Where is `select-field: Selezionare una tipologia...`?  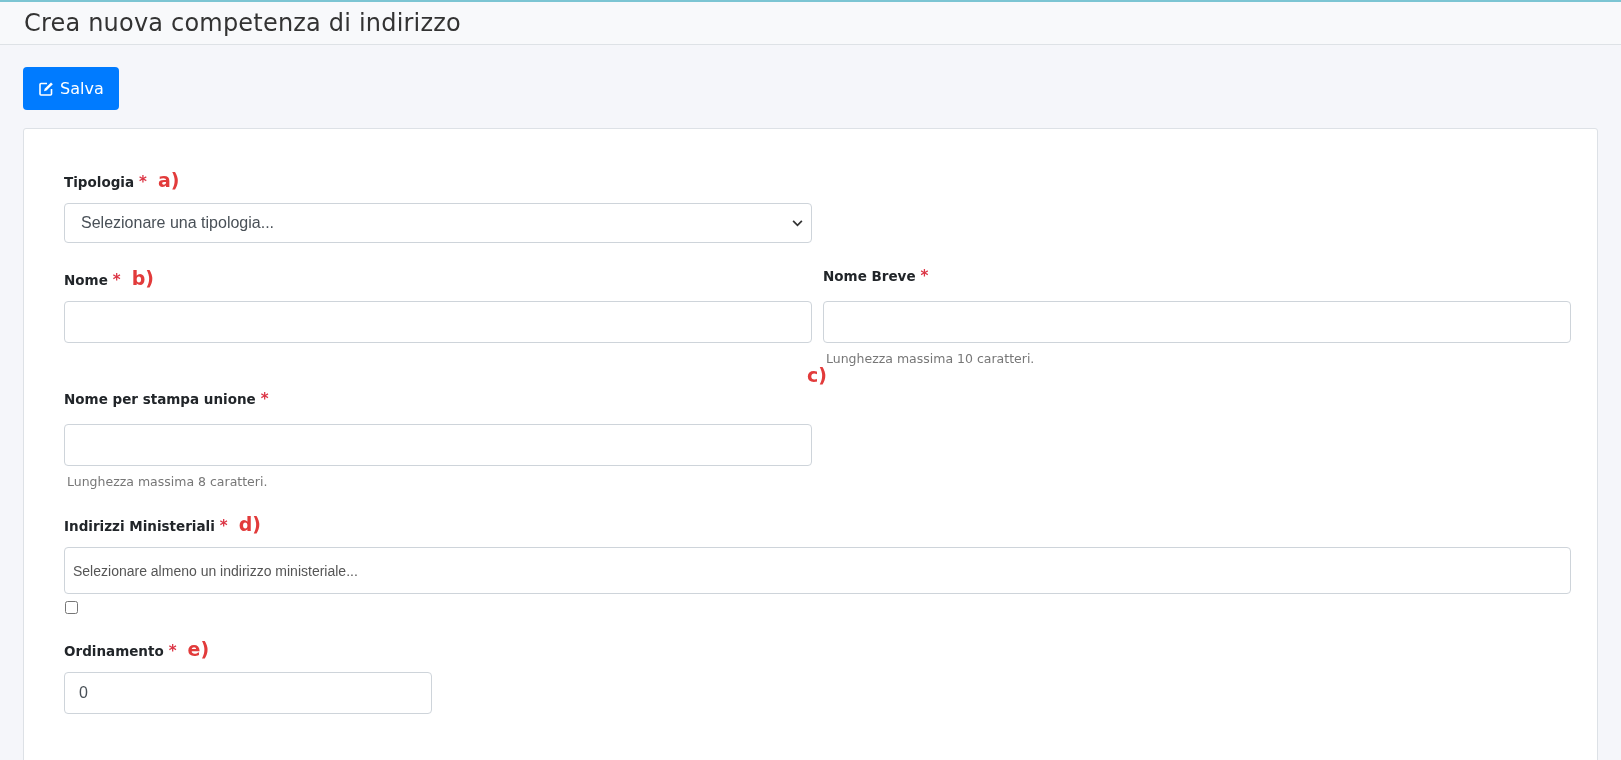 select-field: Selezionare una tipologia... is located at coordinates (438, 223).